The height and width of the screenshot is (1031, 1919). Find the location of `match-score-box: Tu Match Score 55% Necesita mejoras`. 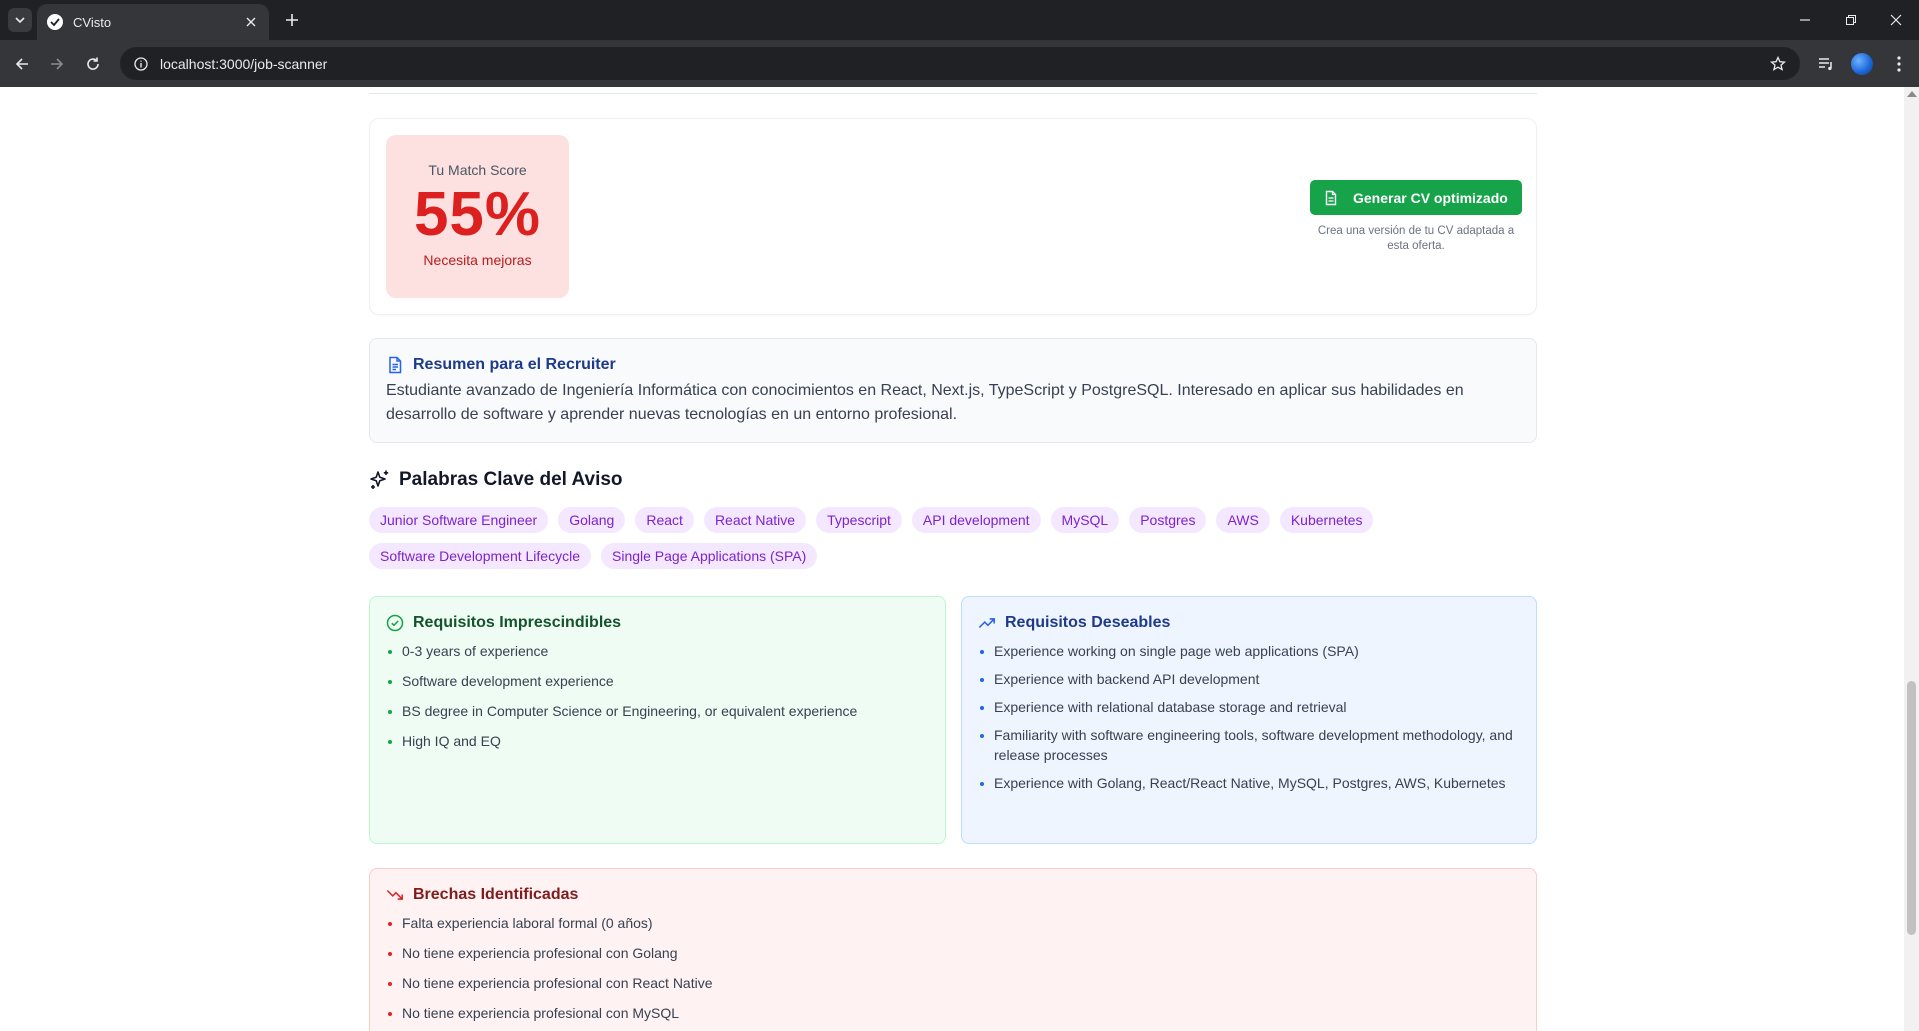

match-score-box: Tu Match Score 55% Necesita mejoras is located at coordinates (477, 216).